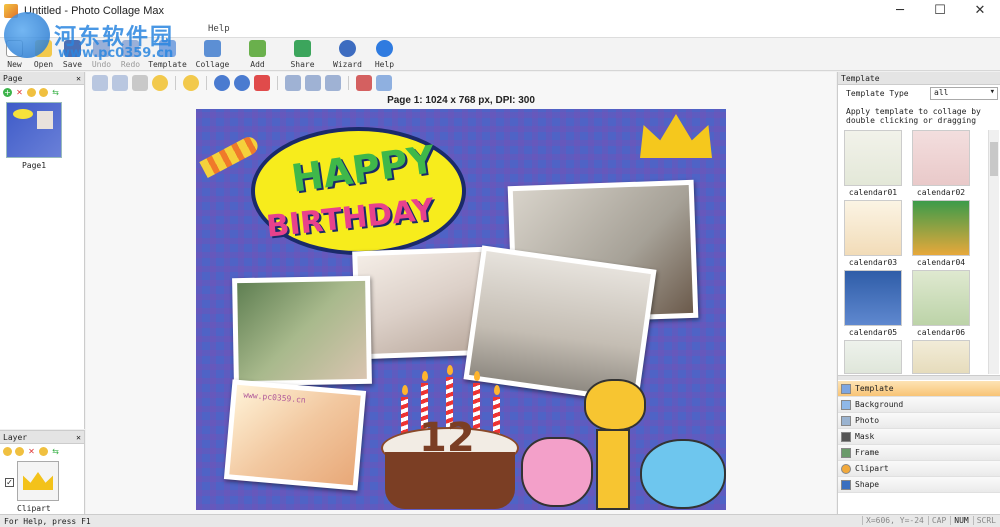  I want to click on add-button: Add, so click(257, 54).